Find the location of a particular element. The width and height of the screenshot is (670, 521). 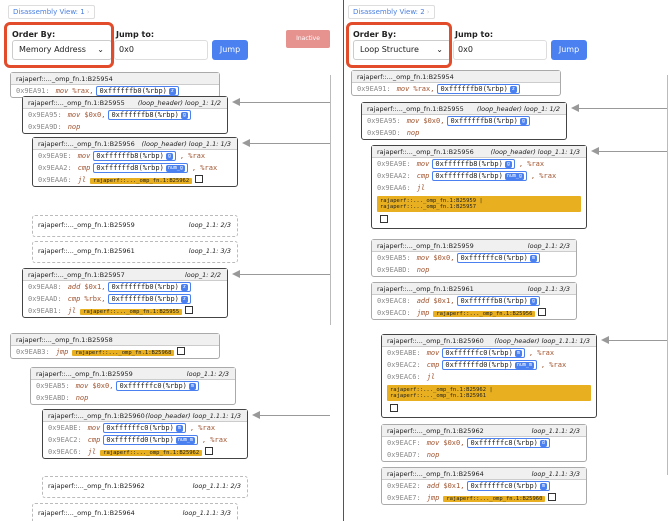

instruction-row: 0x9EAAD: cmp %rbx, 0xffffffb0(%rbp) z is located at coordinates (125, 299).